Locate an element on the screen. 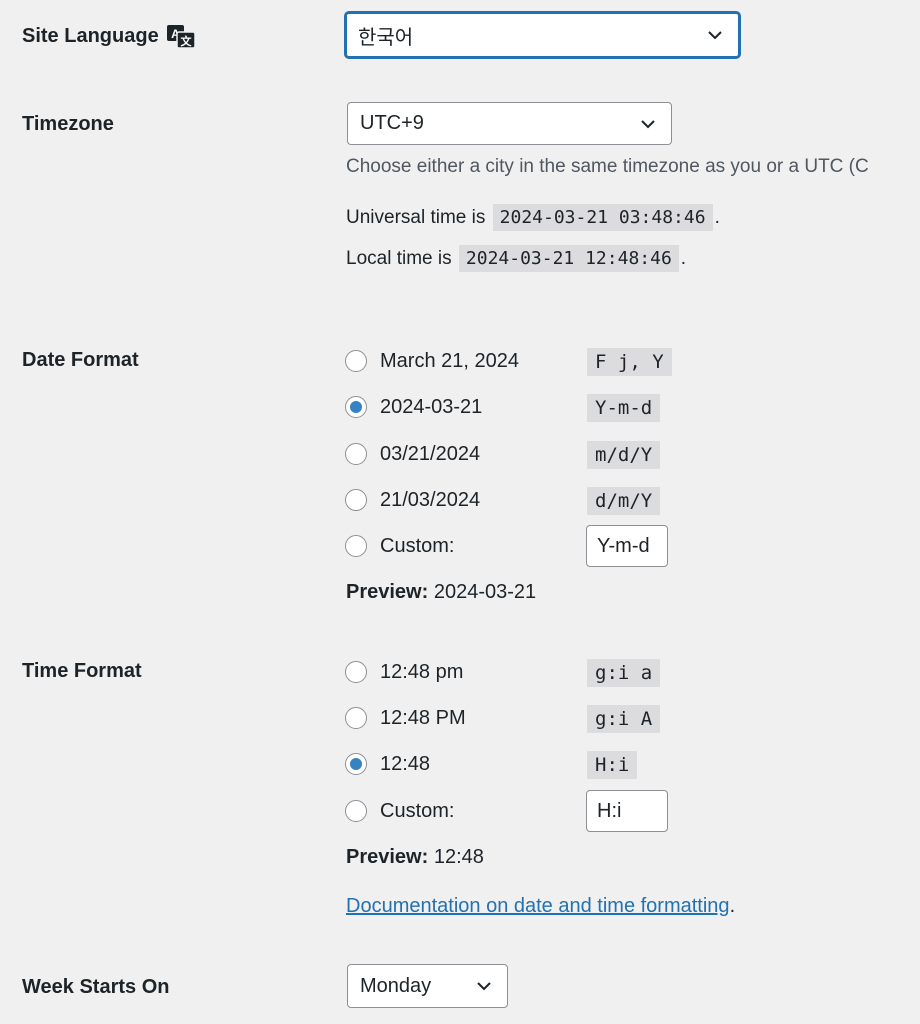 This screenshot has width=920, height=1024. site-language-label: Site Language A 文 is located at coordinates (109, 36).